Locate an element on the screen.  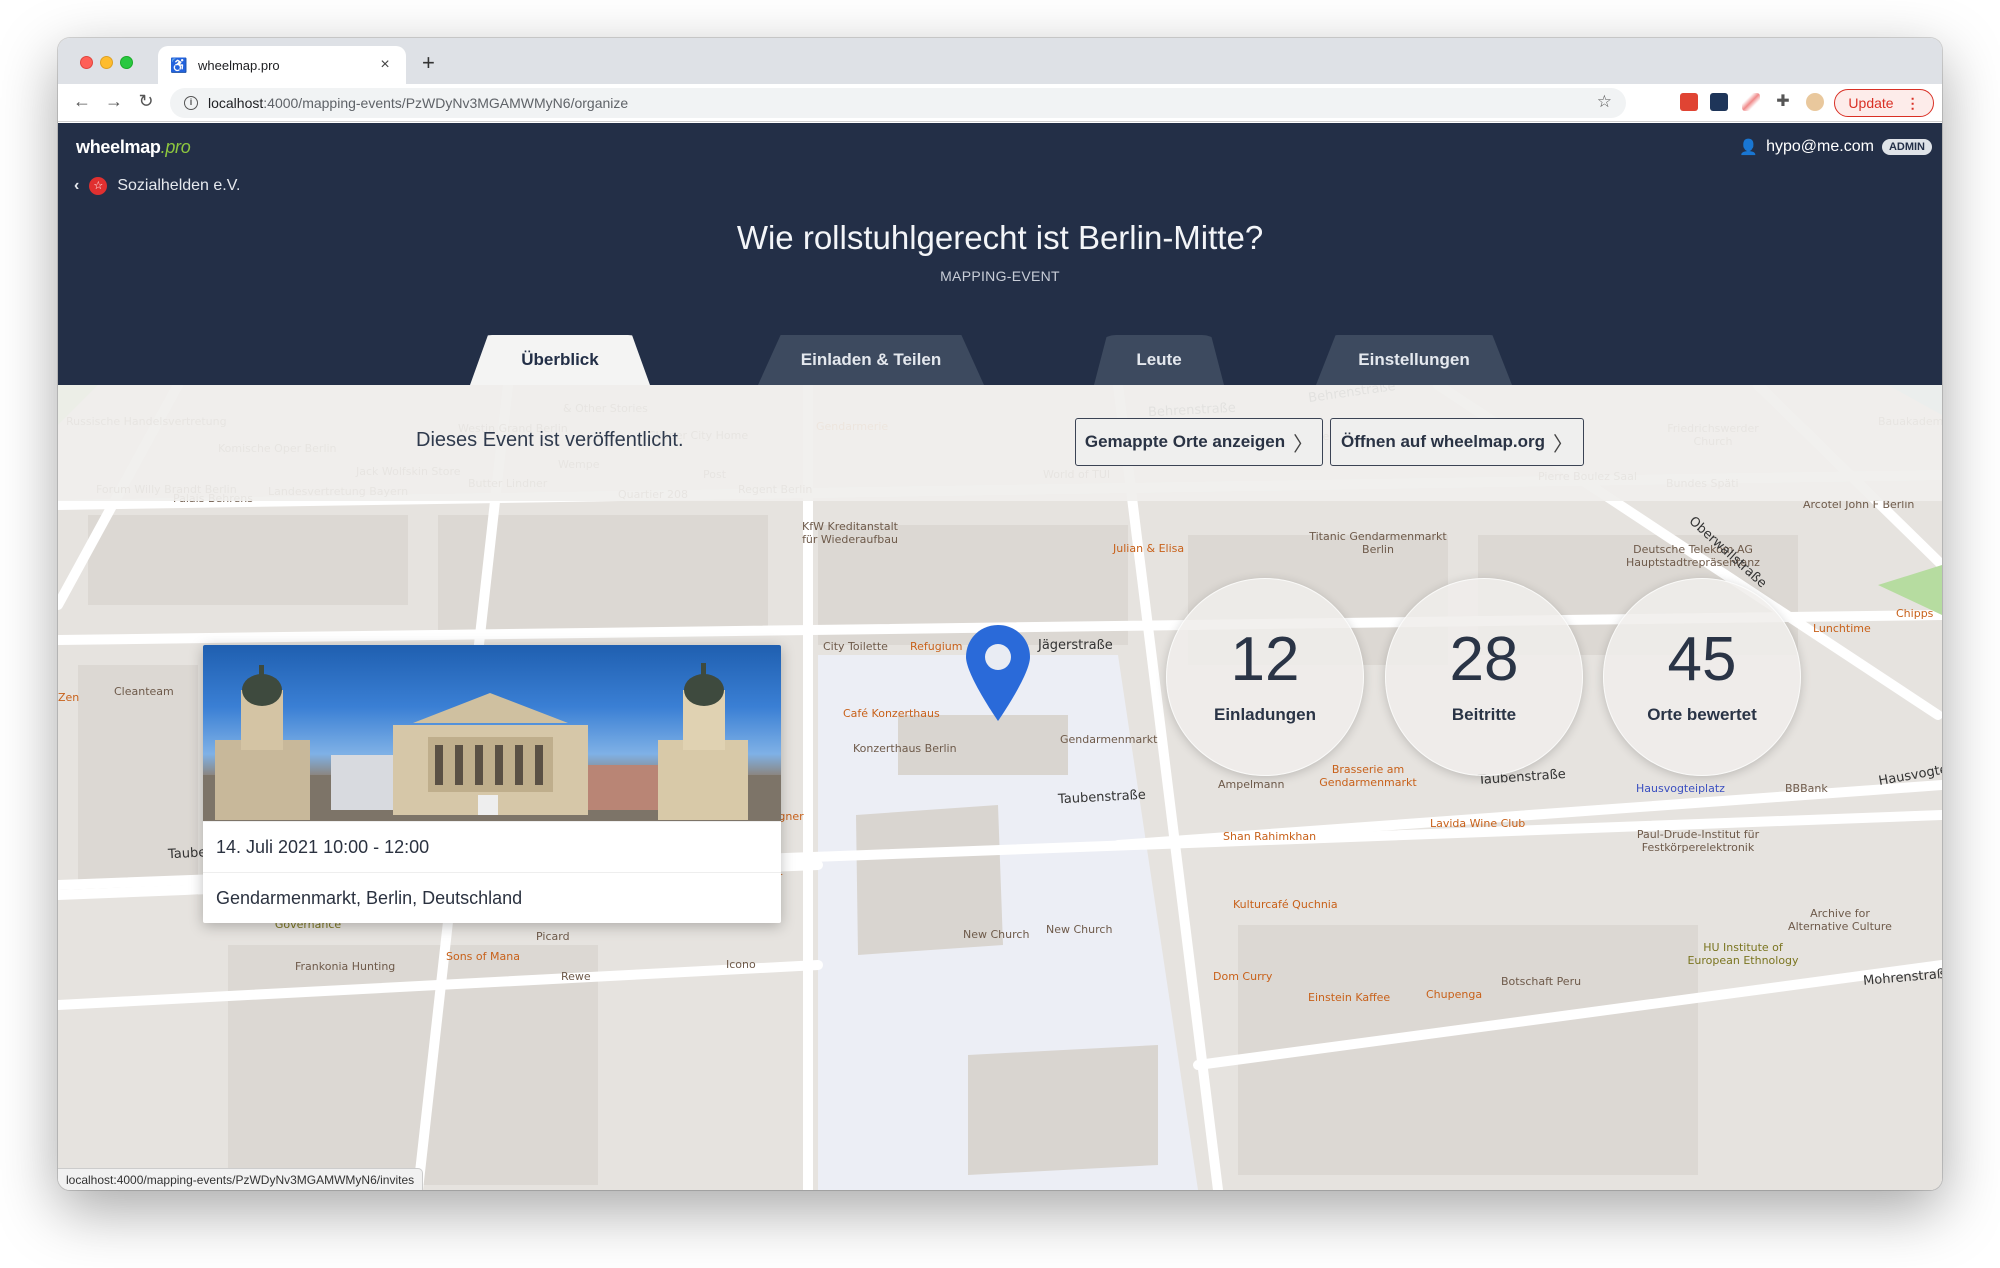
map-label: KfW Kreditanstalt für Wiederaufbau is located at coordinates (850, 533).